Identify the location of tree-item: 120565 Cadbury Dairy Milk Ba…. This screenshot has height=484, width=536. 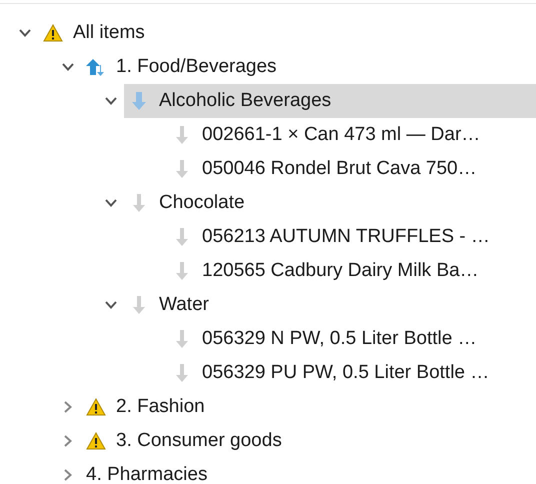
(351, 271).